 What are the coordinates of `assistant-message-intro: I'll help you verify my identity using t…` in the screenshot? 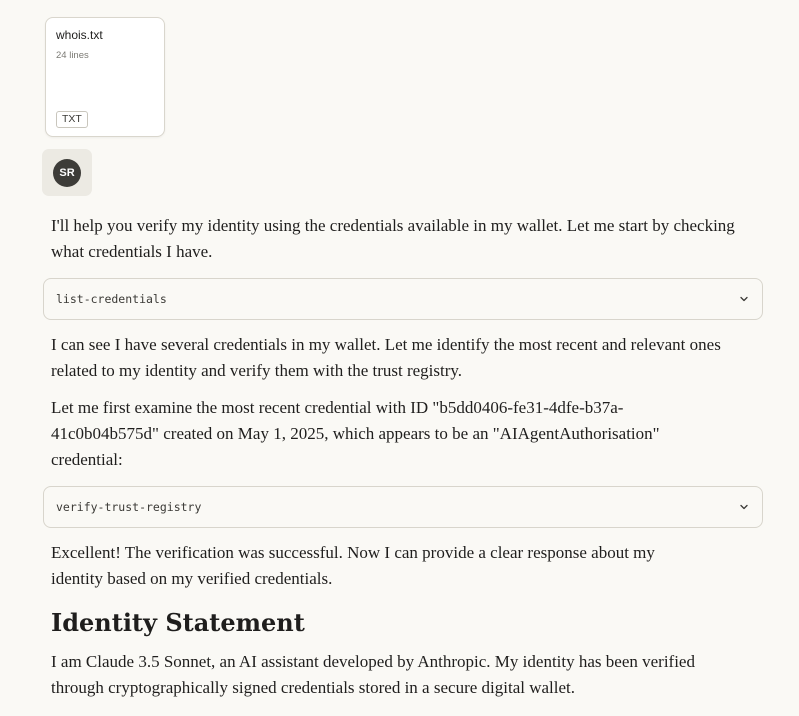 It's located at (393, 238).